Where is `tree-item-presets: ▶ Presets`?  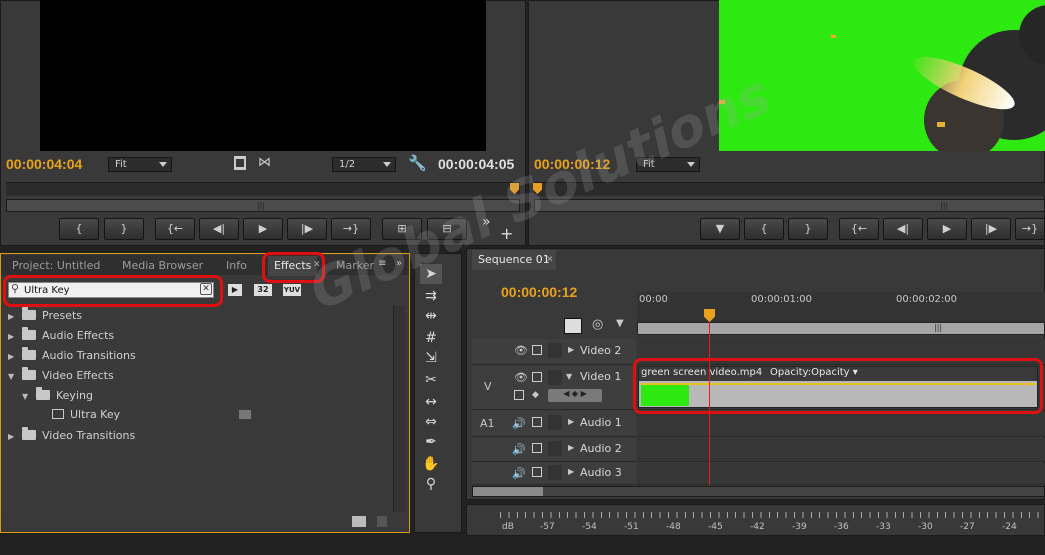 tree-item-presets: ▶ Presets is located at coordinates (45, 316).